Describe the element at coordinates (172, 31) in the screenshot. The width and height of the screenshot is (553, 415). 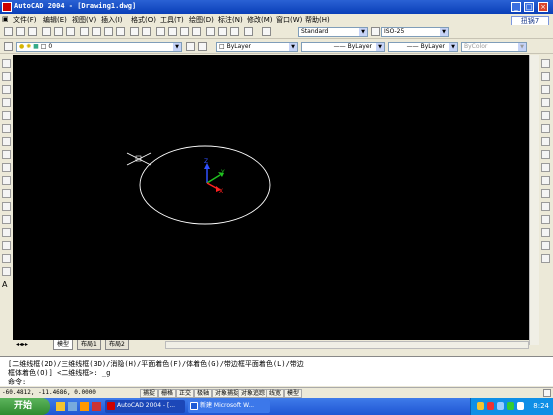
I see `zoom-realtime-icon` at that location.